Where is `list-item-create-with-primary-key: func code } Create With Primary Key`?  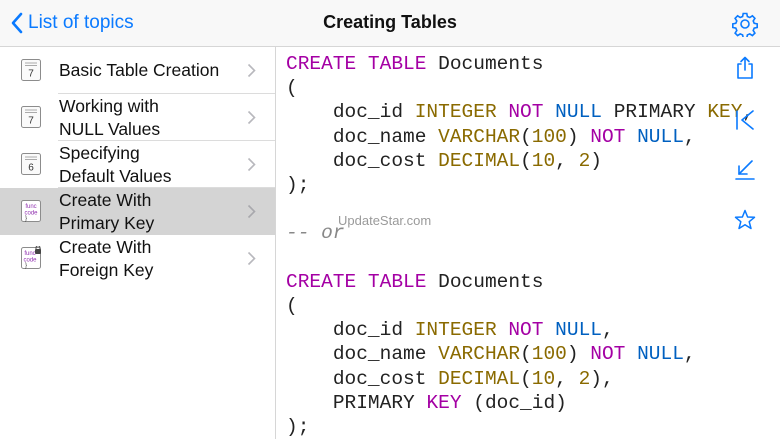
list-item-create-with-primary-key: func code } Create With Primary Key is located at coordinates (137, 211).